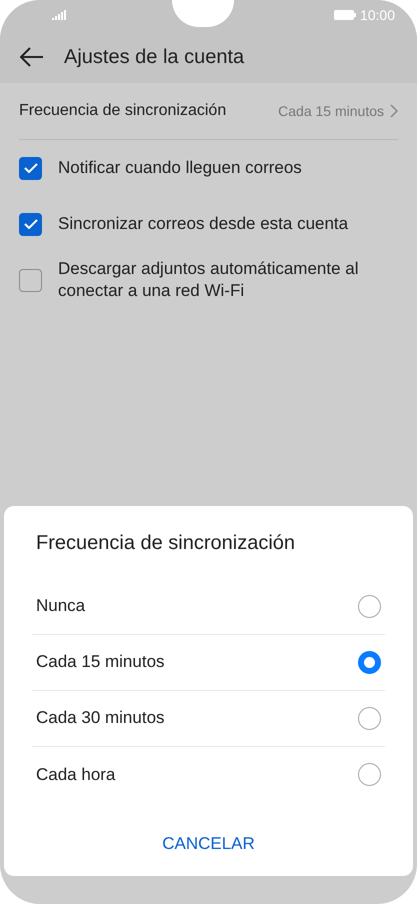 This screenshot has width=417, height=904. What do you see at coordinates (209, 280) in the screenshot?
I see `checkbox-label: Descargar adjuntos automáticamente al conectar a una red Wi-Fi` at bounding box center [209, 280].